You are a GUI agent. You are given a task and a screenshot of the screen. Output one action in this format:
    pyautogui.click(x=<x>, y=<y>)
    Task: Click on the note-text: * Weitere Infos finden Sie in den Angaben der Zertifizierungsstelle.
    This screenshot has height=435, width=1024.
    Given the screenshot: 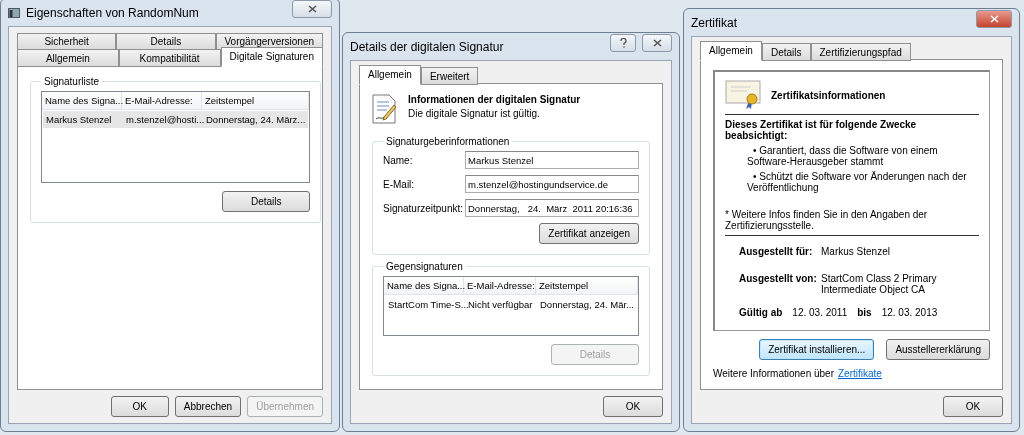 What is the action you would take?
    pyautogui.click(x=827, y=220)
    